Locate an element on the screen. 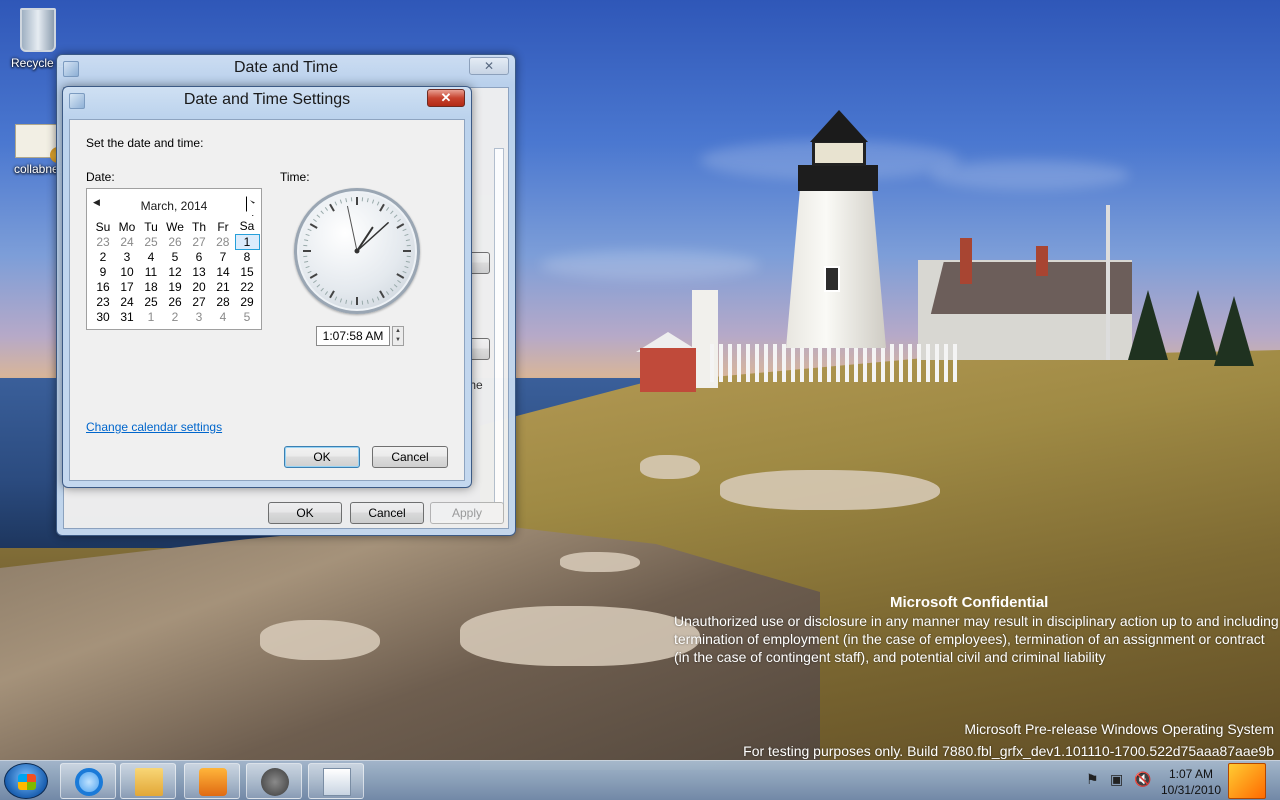 The width and height of the screenshot is (1280, 800). change-calendar-settings-link: Change calendar settings is located at coordinates (154, 427).